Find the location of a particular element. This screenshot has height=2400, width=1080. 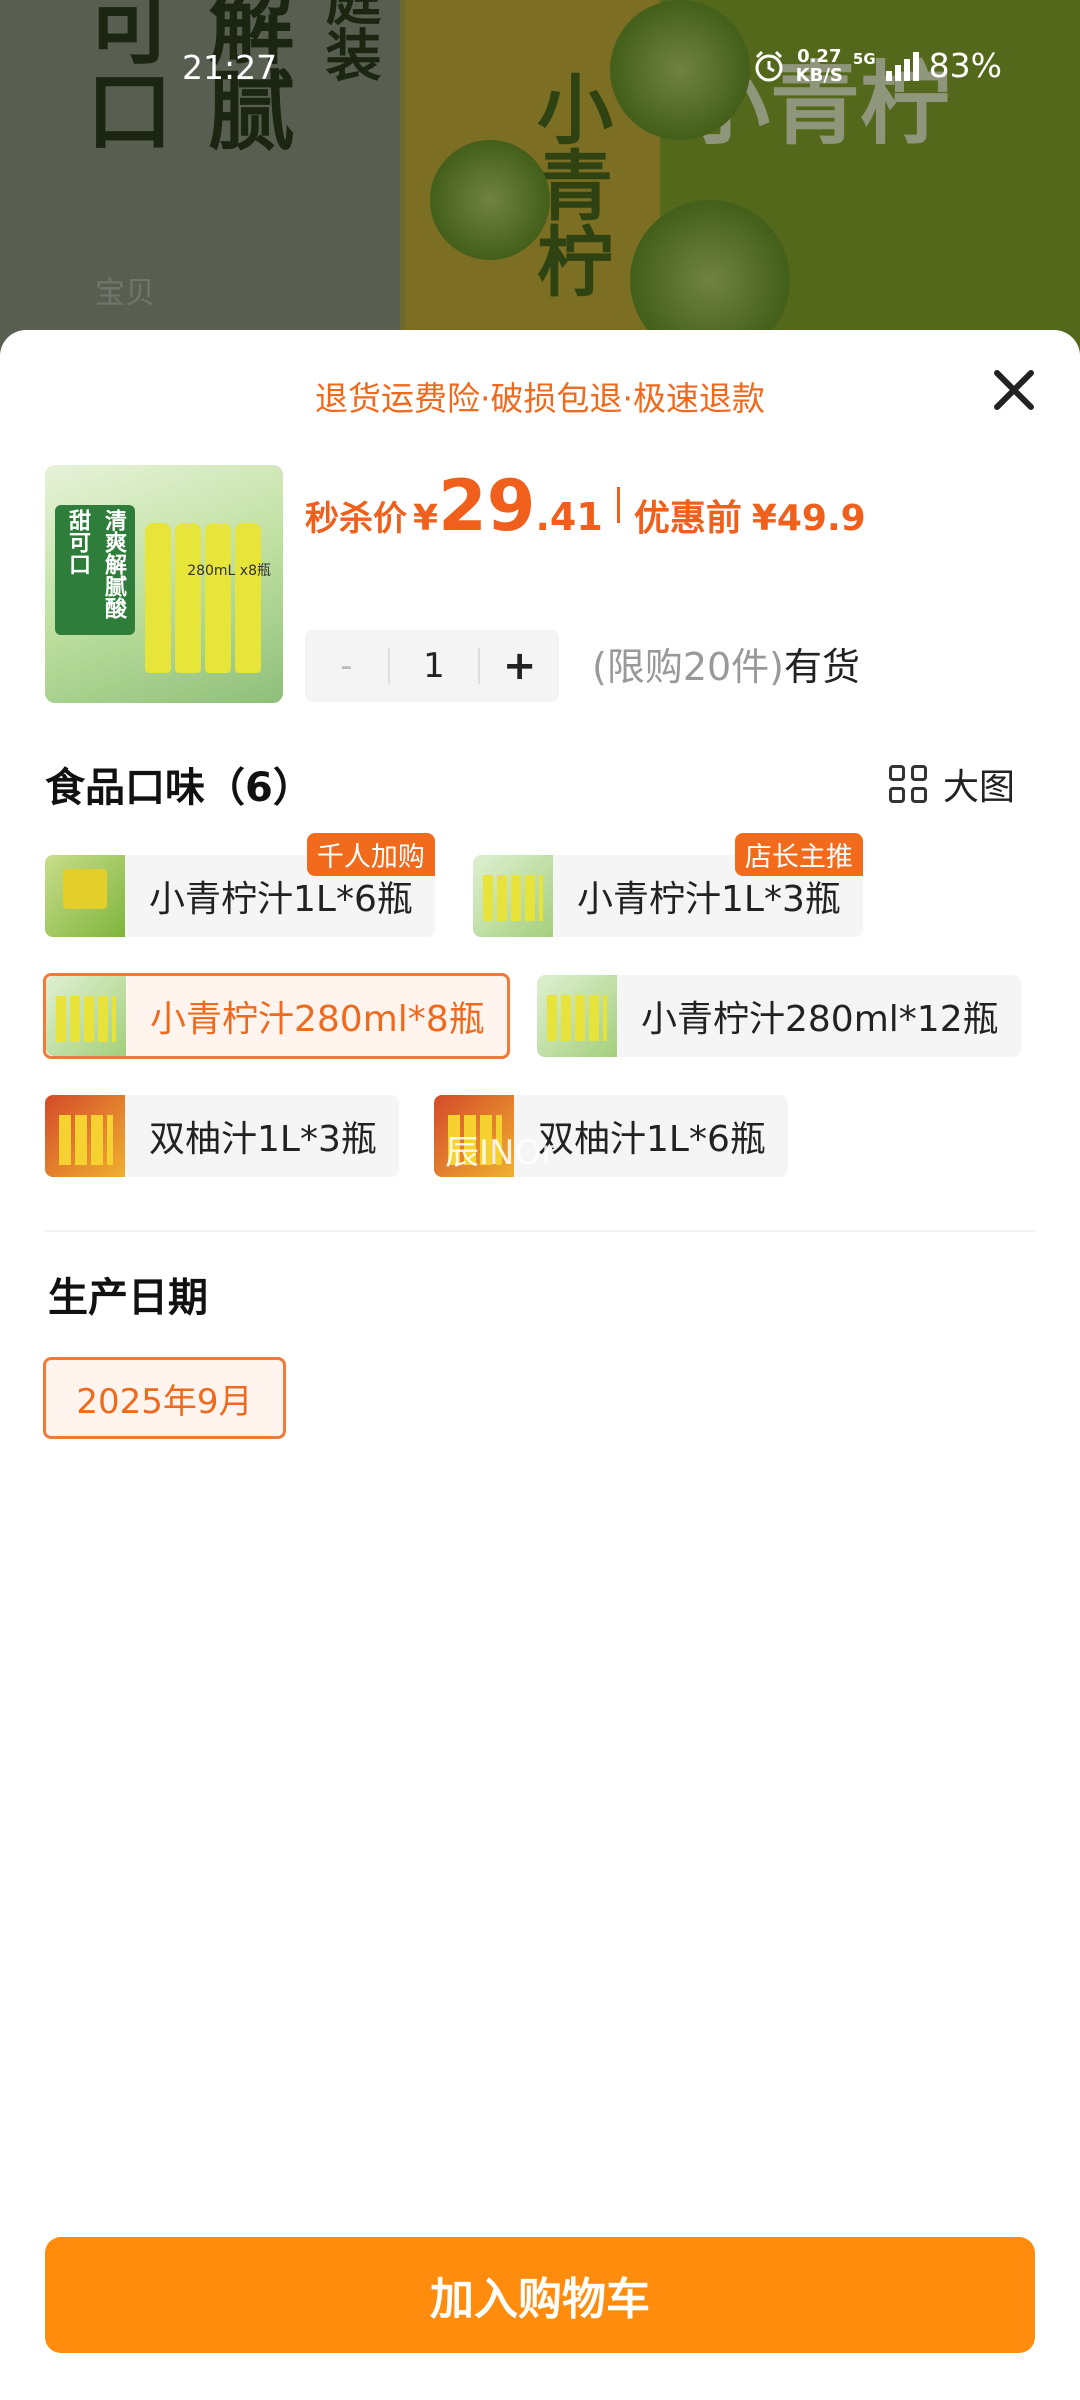

option-label: 小青柠汁1L*3瓶 is located at coordinates (709, 899).